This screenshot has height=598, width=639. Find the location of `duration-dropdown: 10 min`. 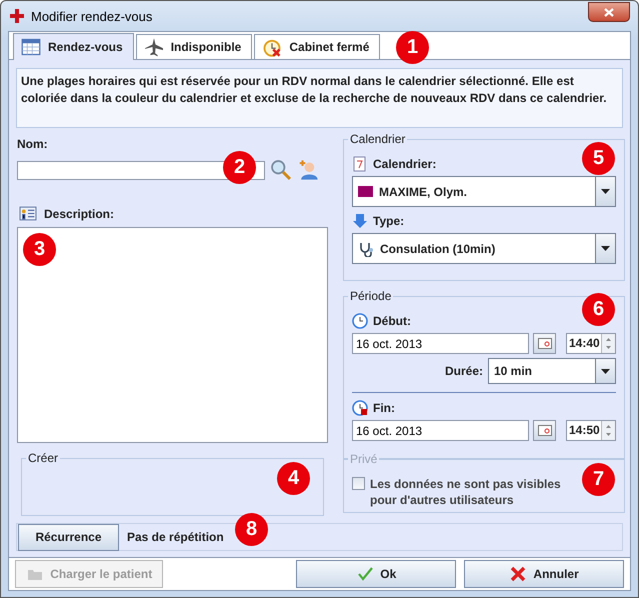

duration-dropdown: 10 min is located at coordinates (552, 371).